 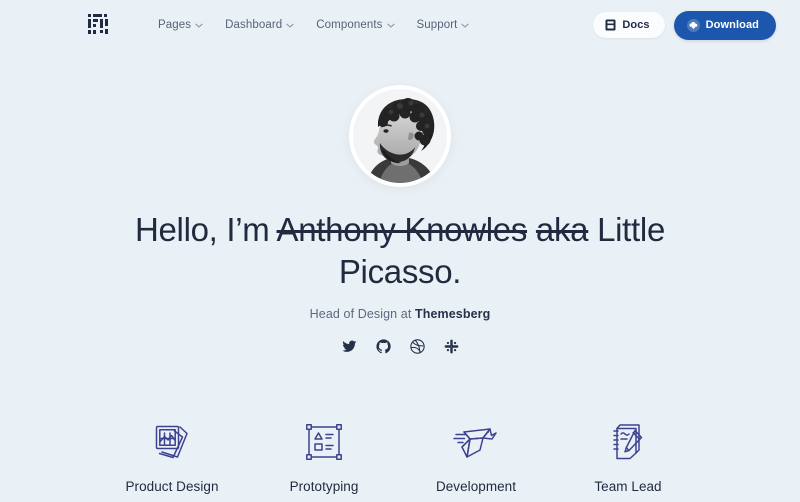 What do you see at coordinates (349, 25) in the screenshot?
I see `nav-item-components-label: Components` at bounding box center [349, 25].